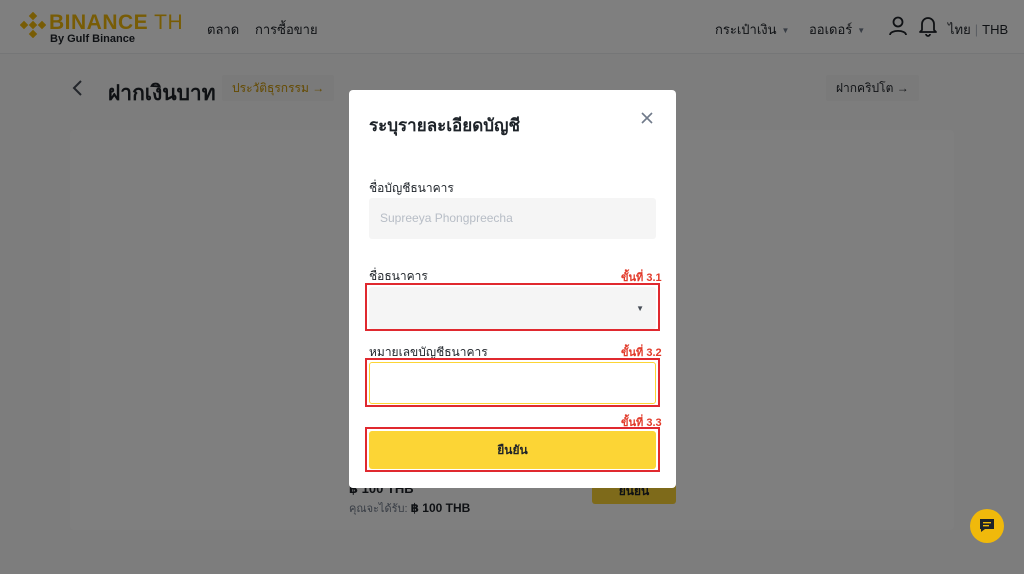  What do you see at coordinates (512, 450) in the screenshot?
I see `confirm-button: ยืนยัน` at bounding box center [512, 450].